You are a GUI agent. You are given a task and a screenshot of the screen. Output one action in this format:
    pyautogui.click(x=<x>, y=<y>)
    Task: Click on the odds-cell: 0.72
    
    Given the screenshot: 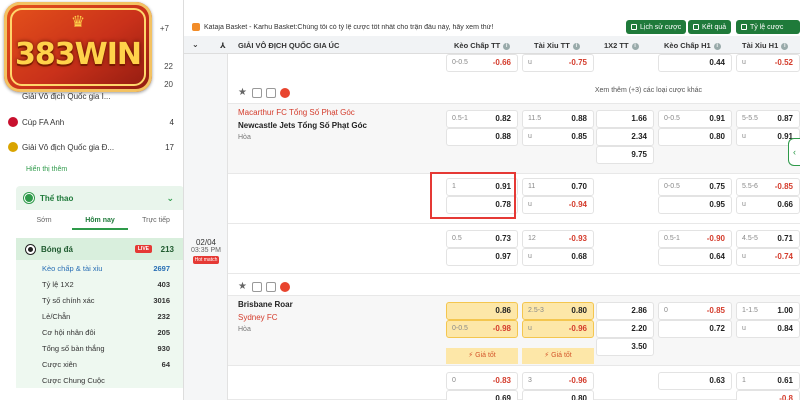 What is the action you would take?
    pyautogui.click(x=695, y=329)
    